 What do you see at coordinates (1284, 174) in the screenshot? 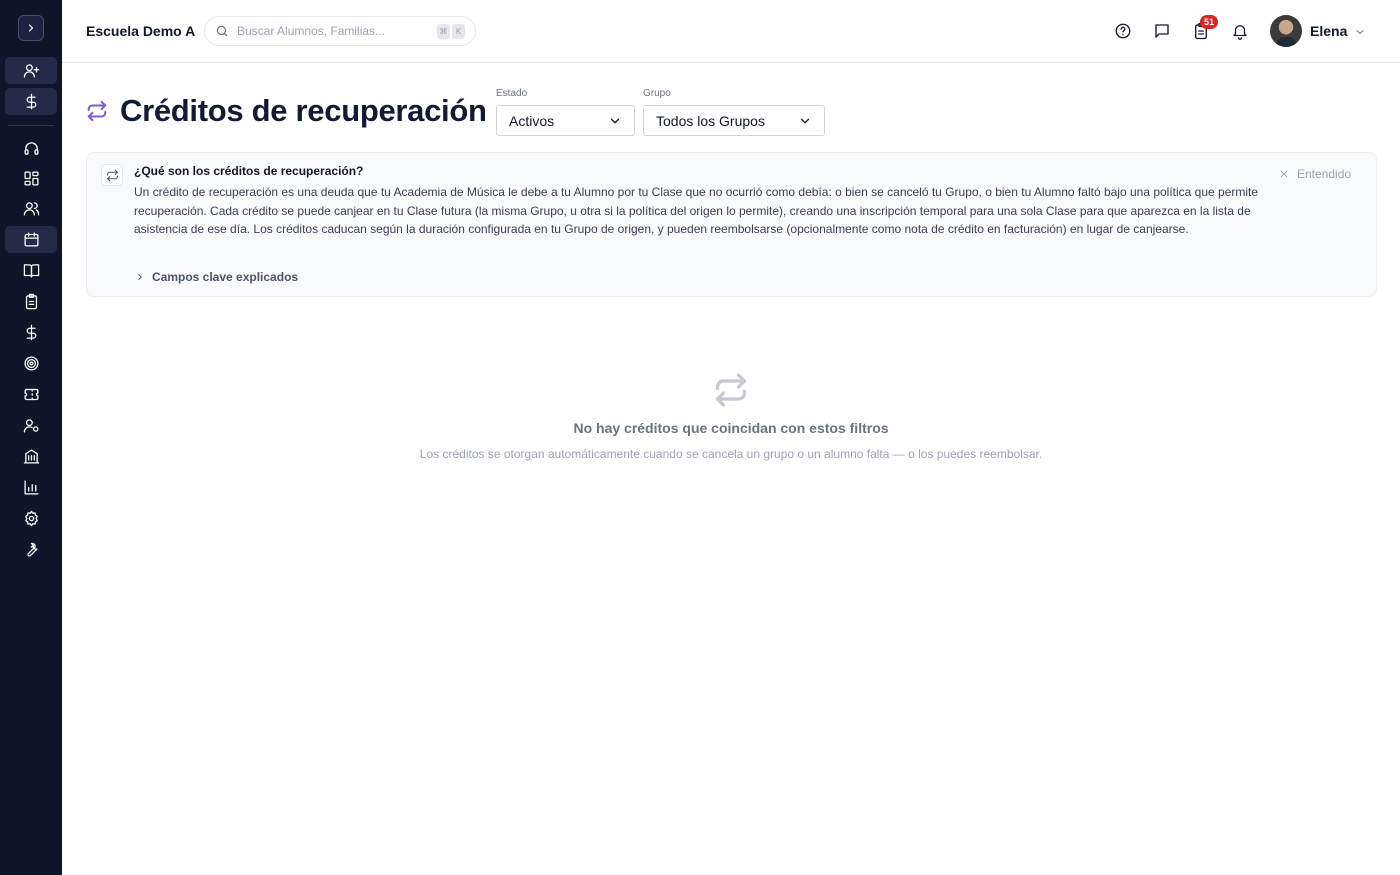
I see `close-icon` at bounding box center [1284, 174].